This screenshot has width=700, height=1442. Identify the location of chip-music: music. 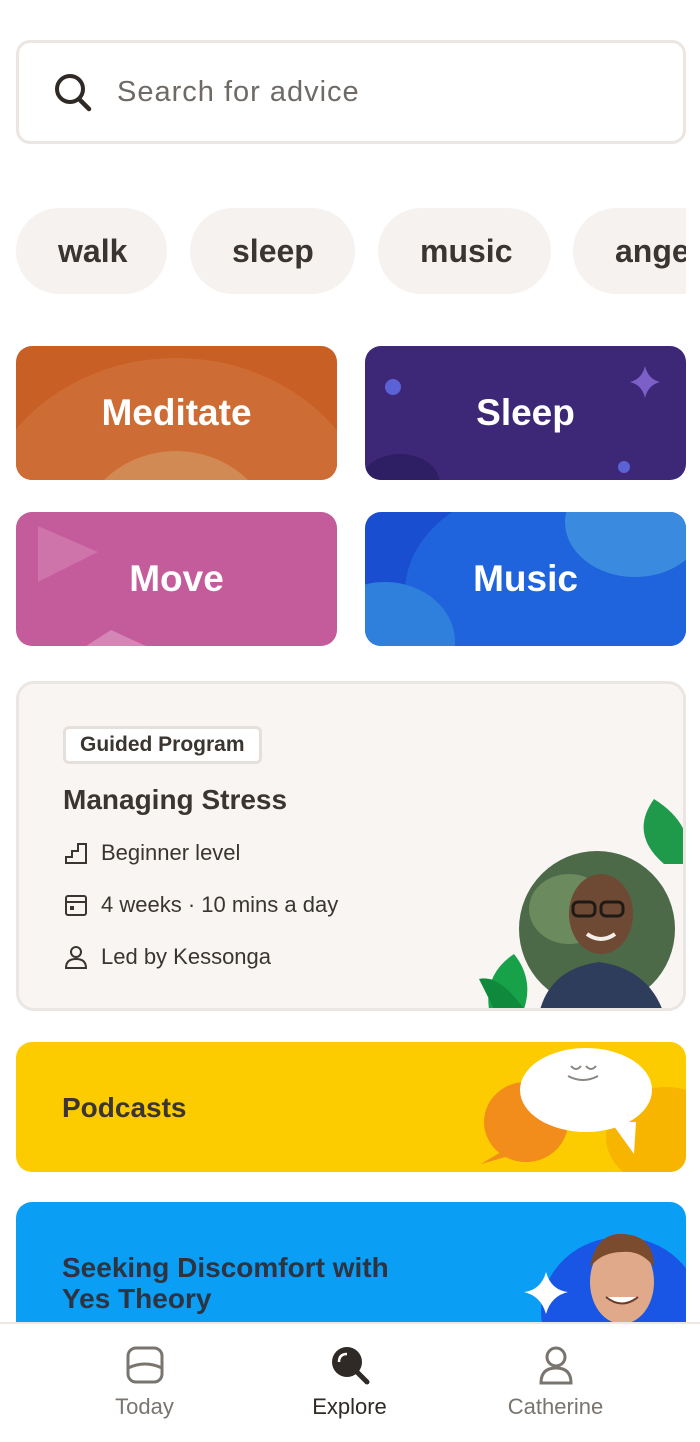
(464, 251).